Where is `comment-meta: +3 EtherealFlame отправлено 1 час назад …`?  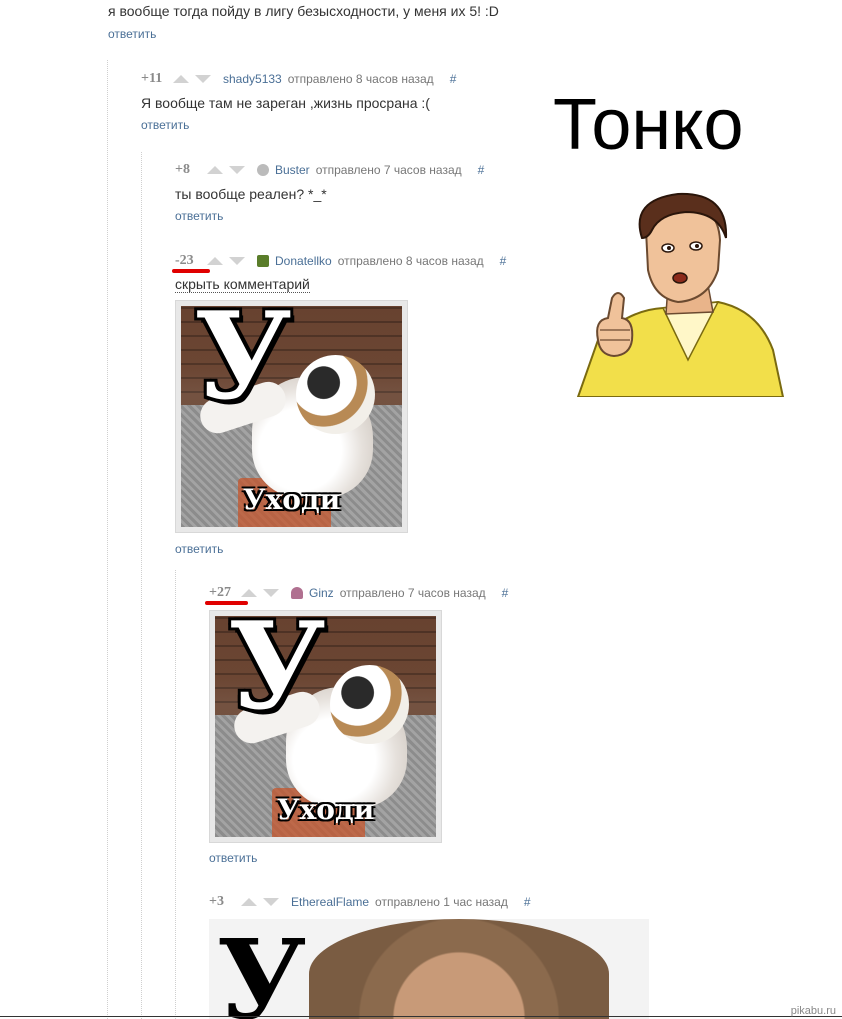
comment-meta: +3 EtherealFlame отправлено 1 час назад … is located at coordinates (370, 902).